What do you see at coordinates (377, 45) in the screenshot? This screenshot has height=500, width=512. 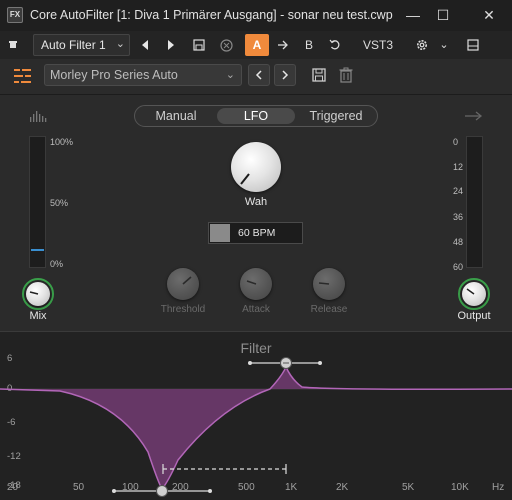 I see `plugin-format-label: VST3` at bounding box center [377, 45].